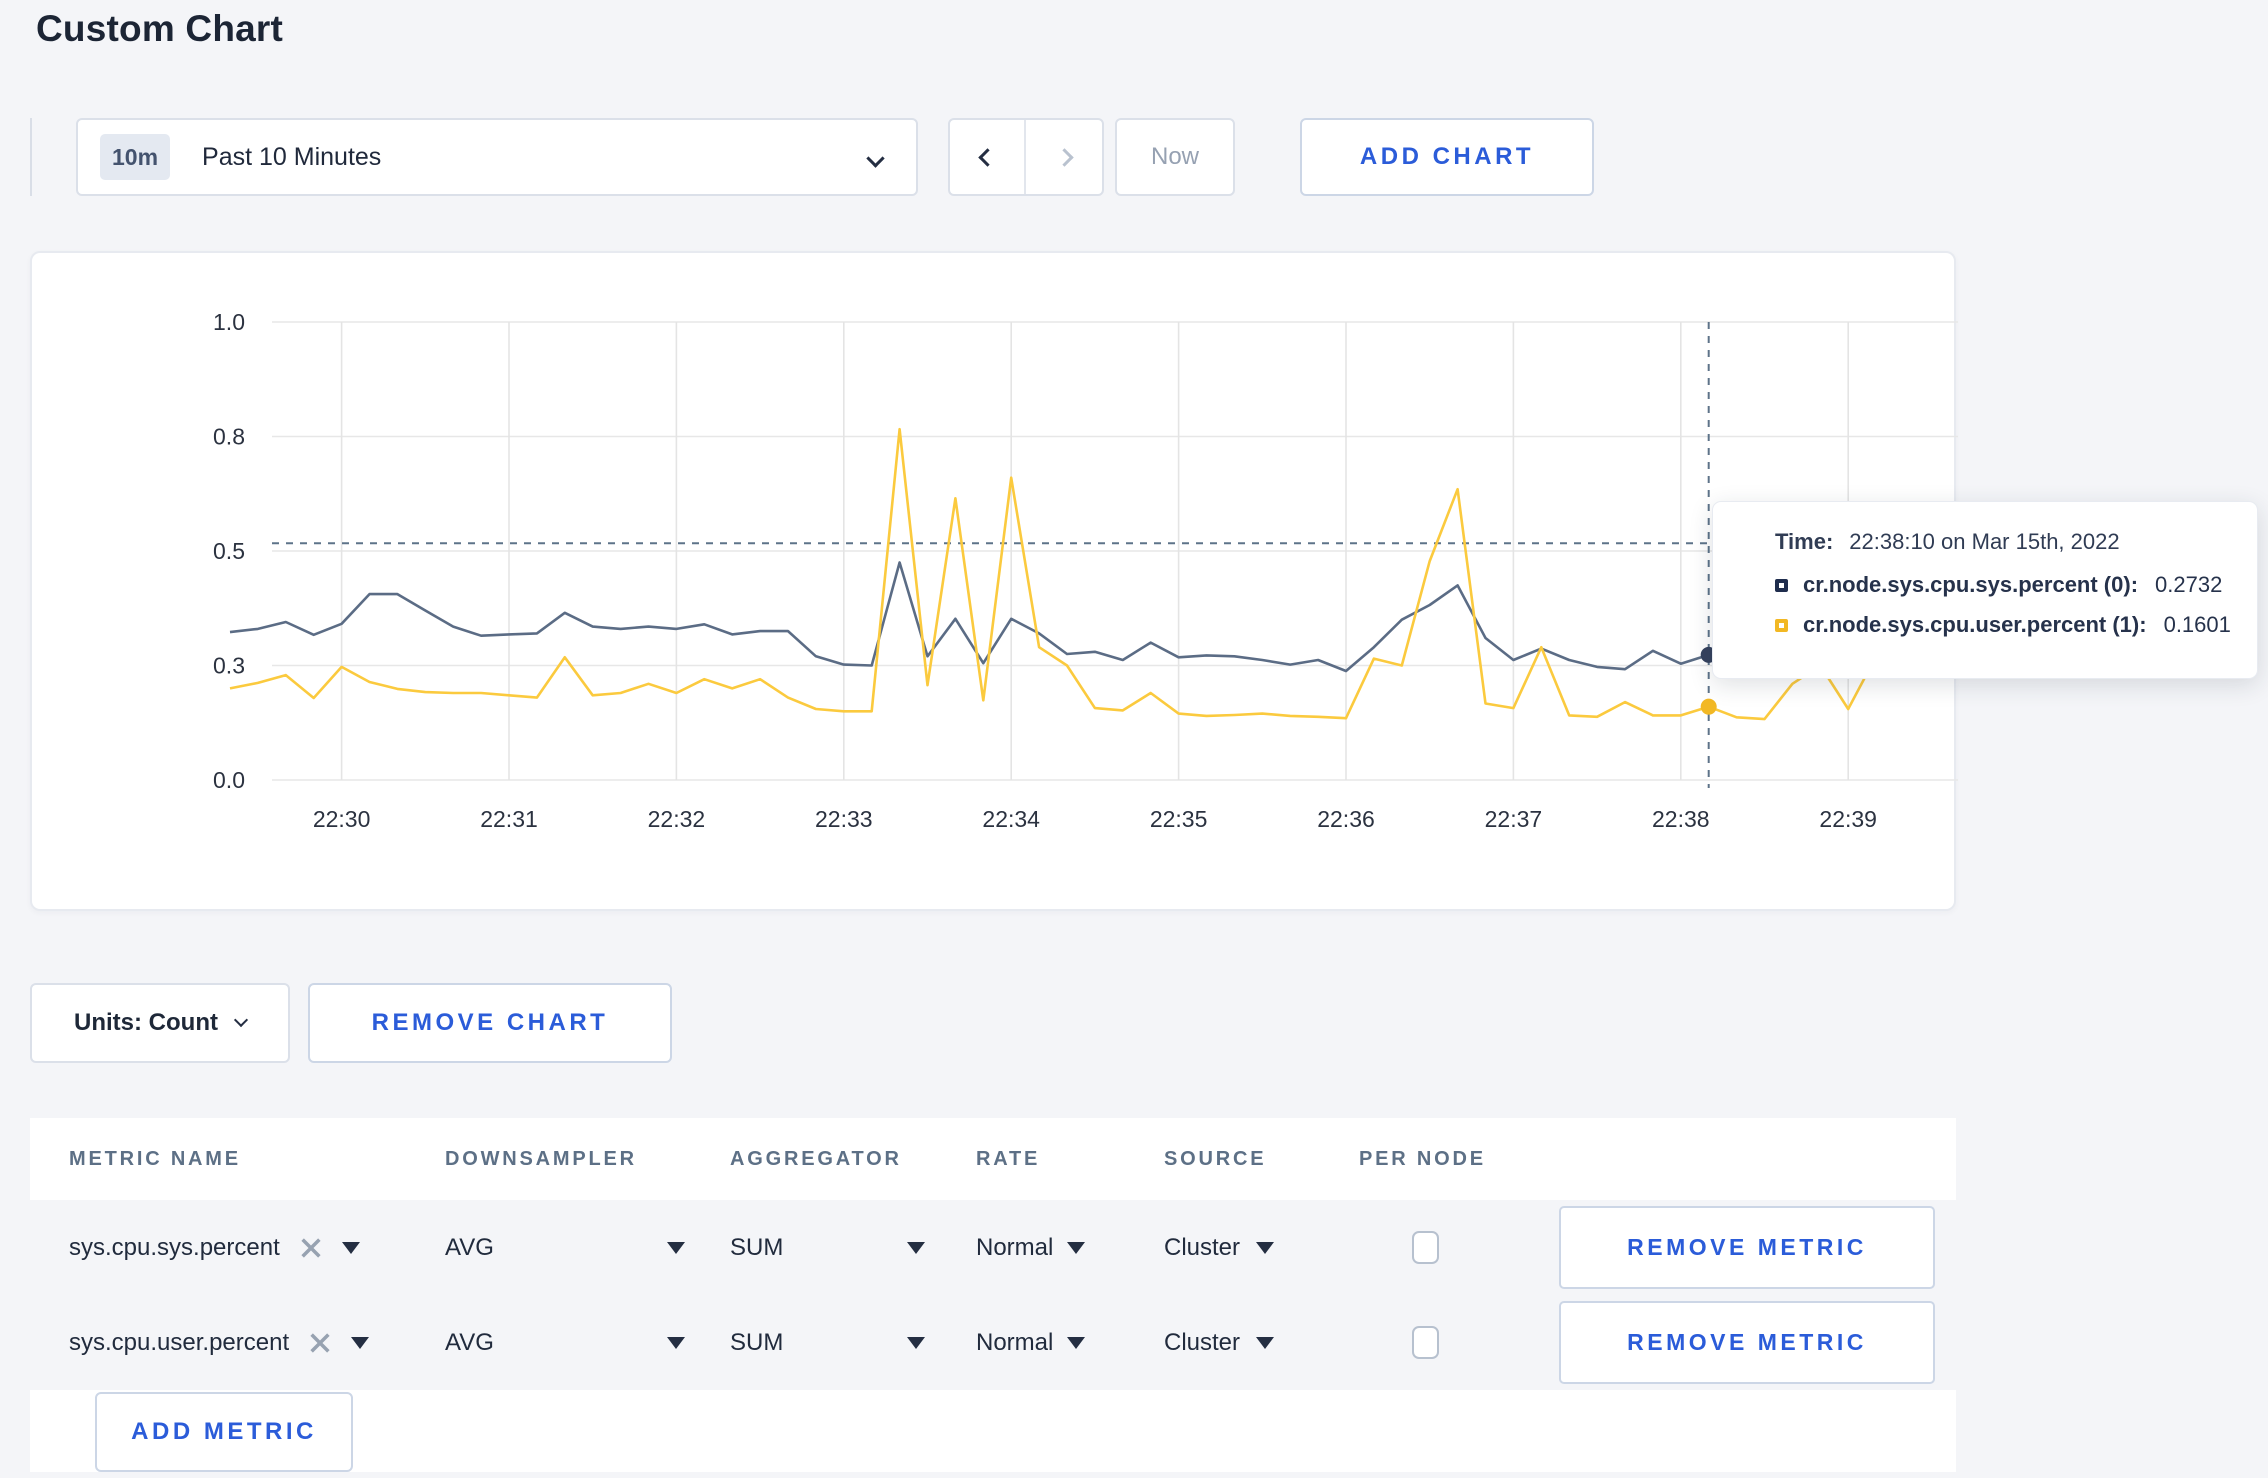  What do you see at coordinates (1804, 541) in the screenshot?
I see `tooltip-time-label: Time:` at bounding box center [1804, 541].